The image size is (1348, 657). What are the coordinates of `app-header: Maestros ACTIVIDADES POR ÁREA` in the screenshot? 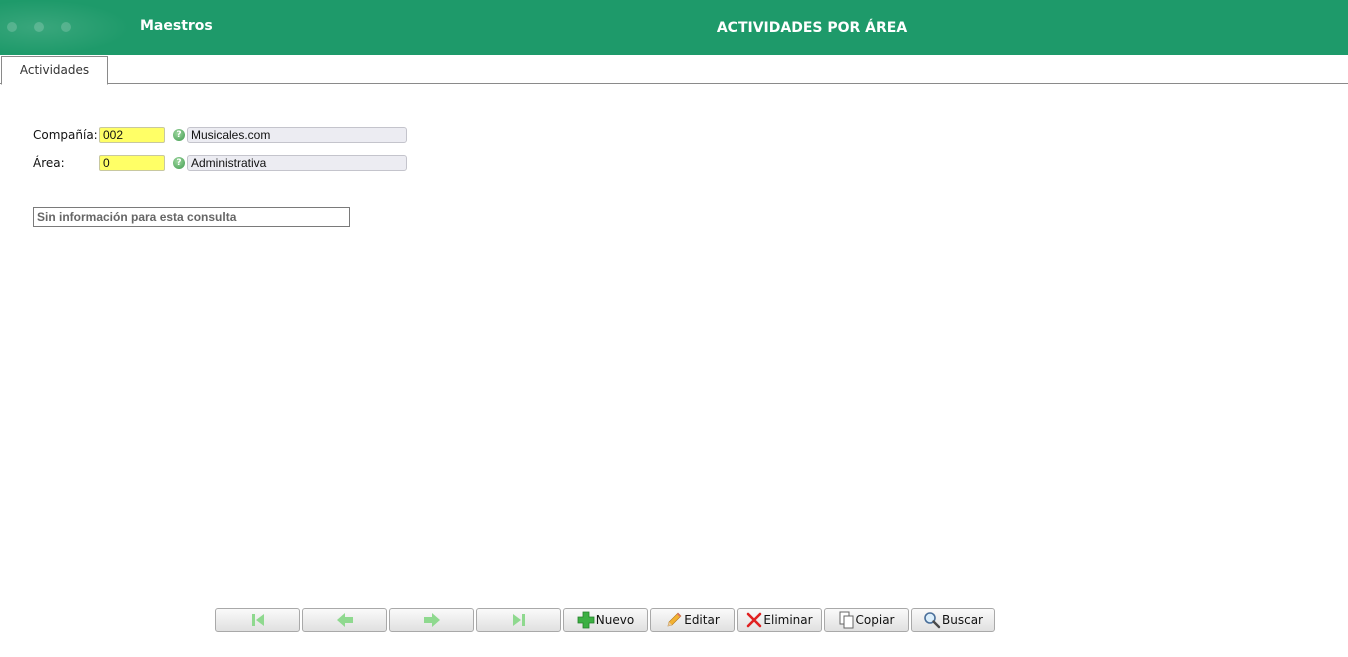 It's located at (674, 27).